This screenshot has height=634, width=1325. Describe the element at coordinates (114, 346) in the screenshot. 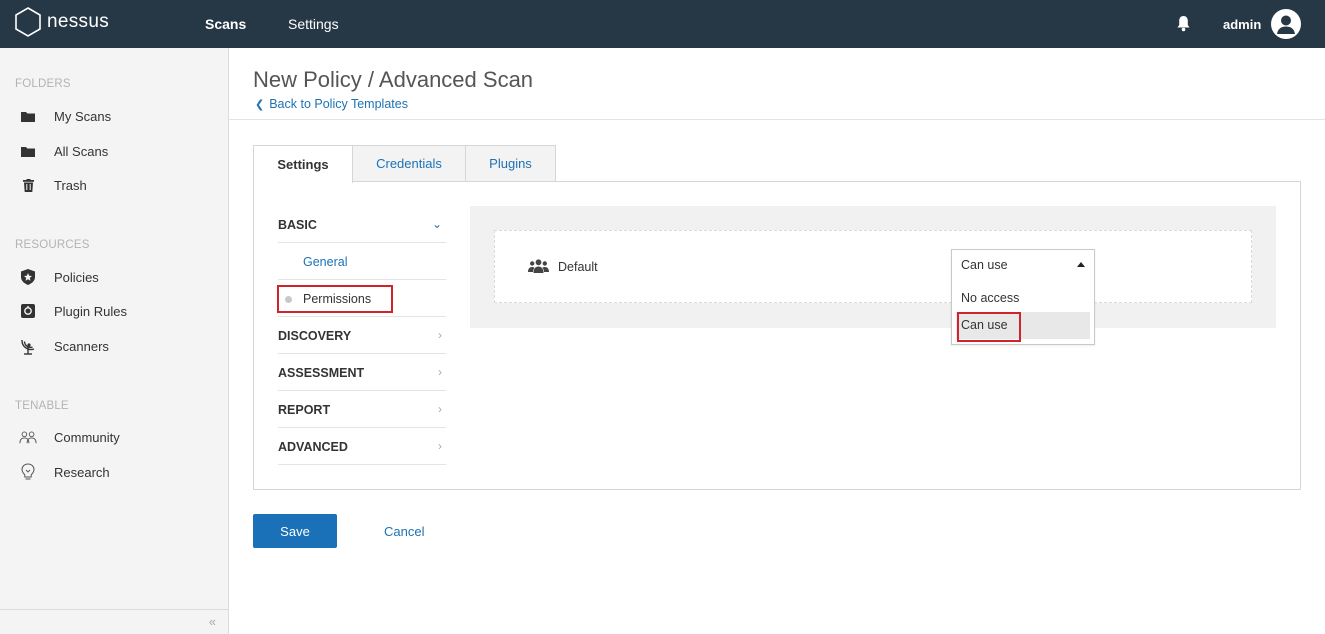

I see `sidebar-item-scanners: Scanners` at that location.